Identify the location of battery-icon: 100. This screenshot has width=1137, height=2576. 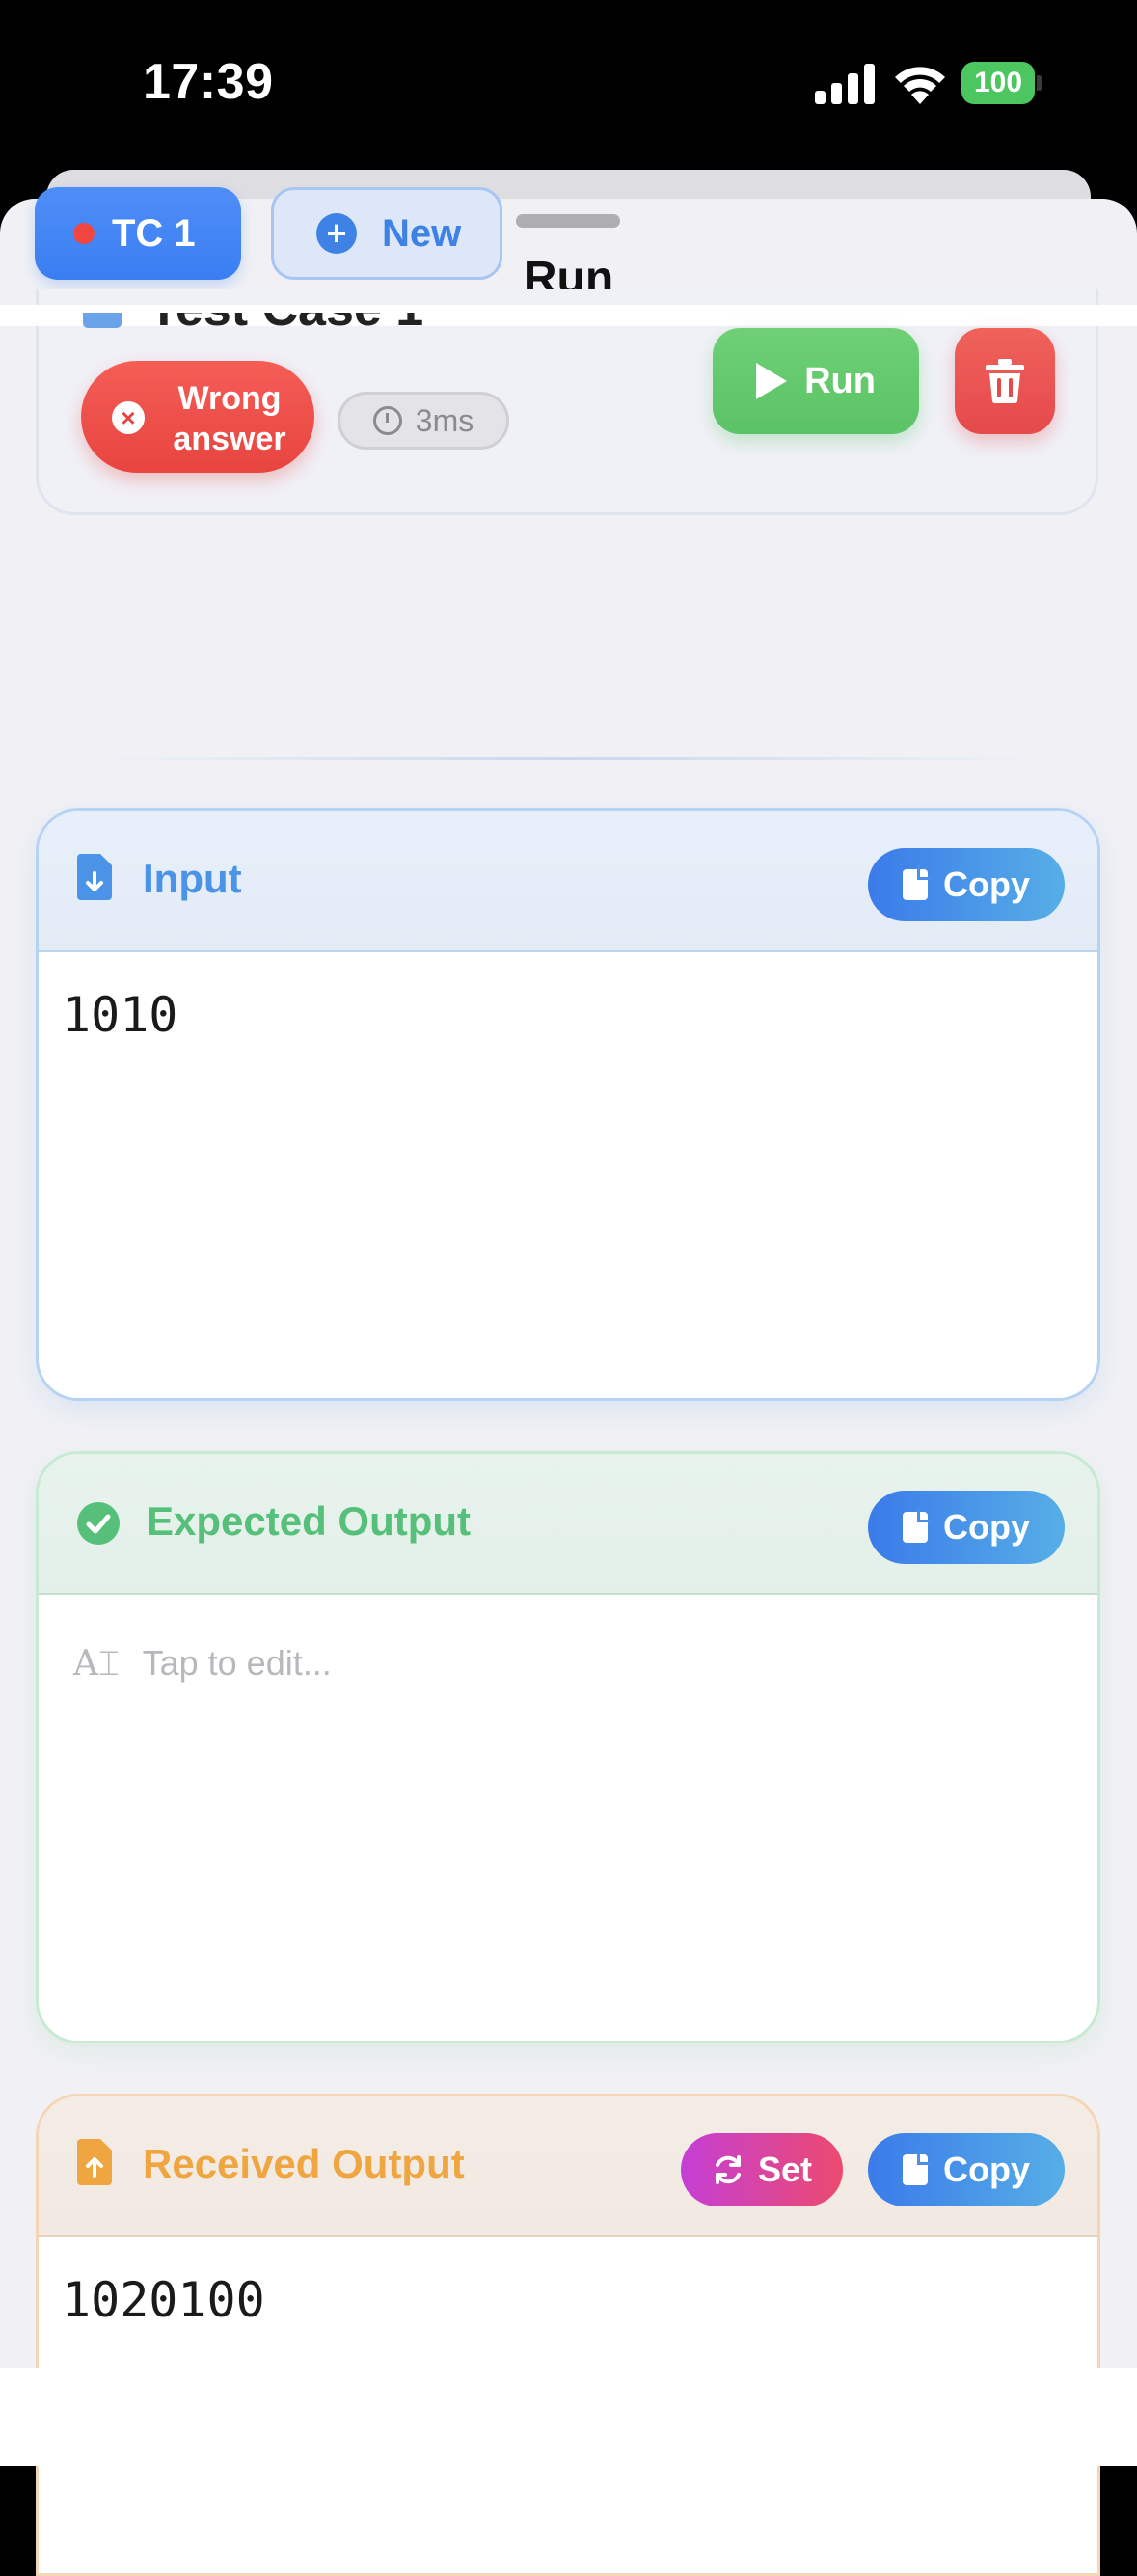
(1001, 83).